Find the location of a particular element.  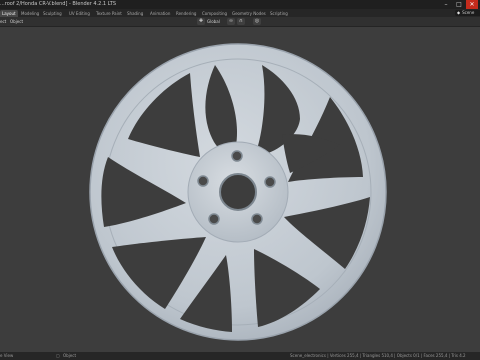

magnet-icon: ∩ is located at coordinates (241, 21).